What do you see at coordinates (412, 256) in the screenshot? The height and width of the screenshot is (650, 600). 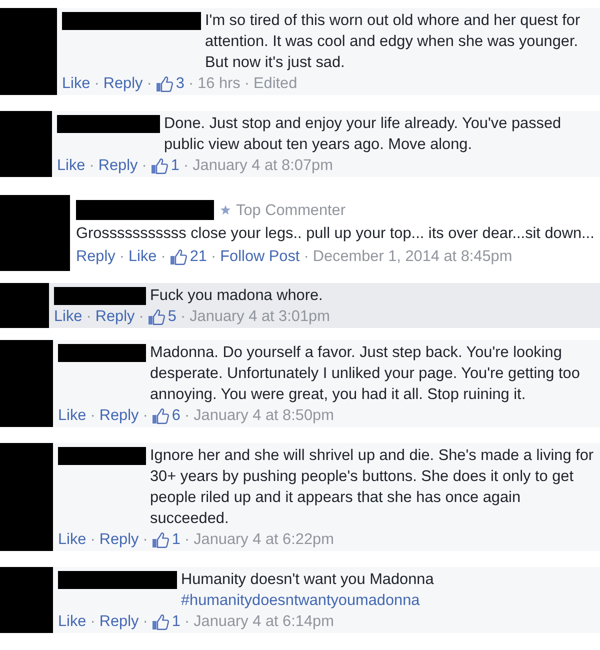 I see `timestamp-link: December 1, 2014 at 8:45pm` at bounding box center [412, 256].